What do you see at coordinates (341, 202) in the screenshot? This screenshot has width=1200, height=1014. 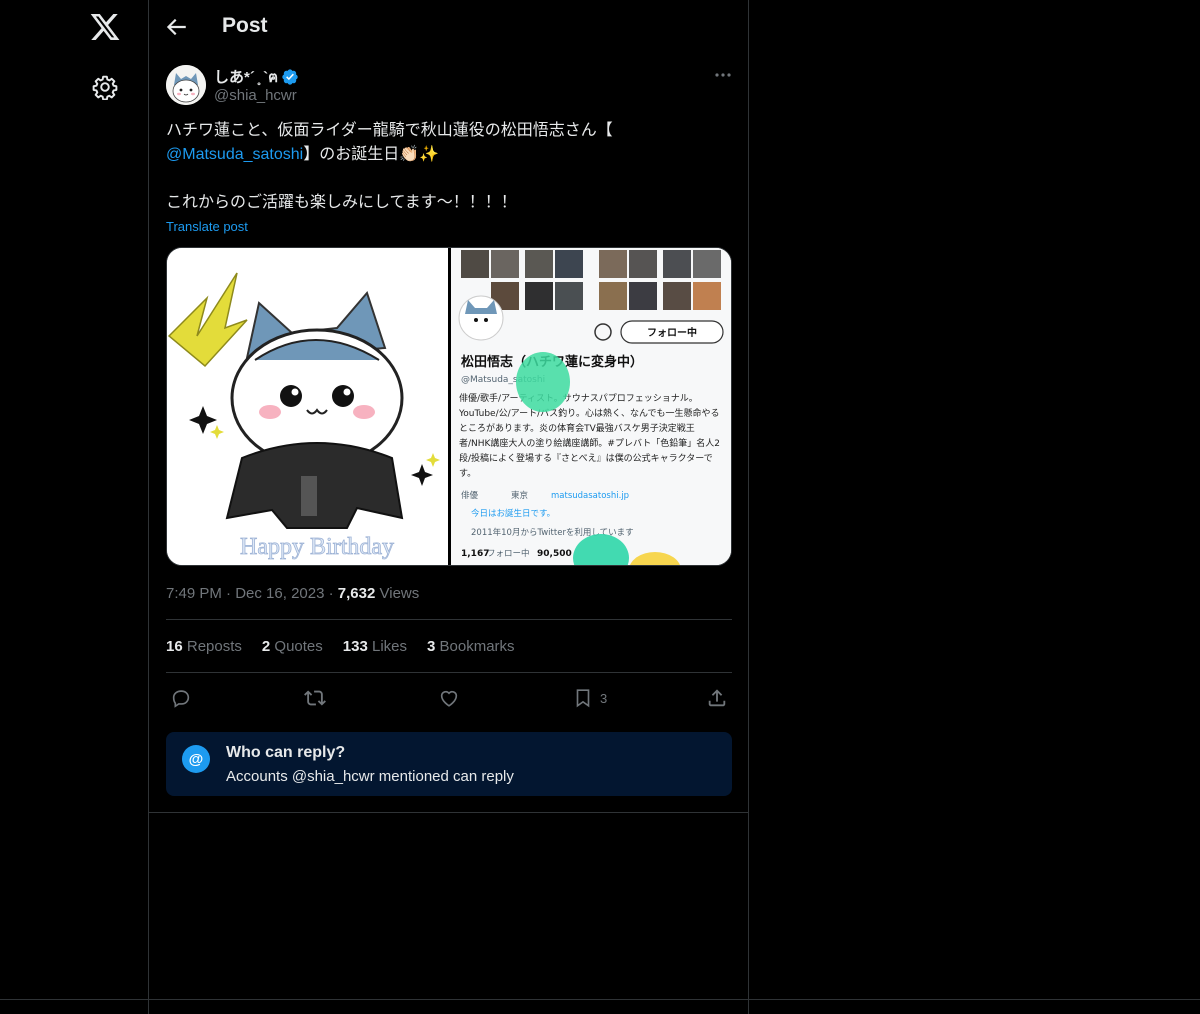 I see `tweet-text-line3: これからのご活躍も楽しみにしてます〜！！！！` at bounding box center [341, 202].